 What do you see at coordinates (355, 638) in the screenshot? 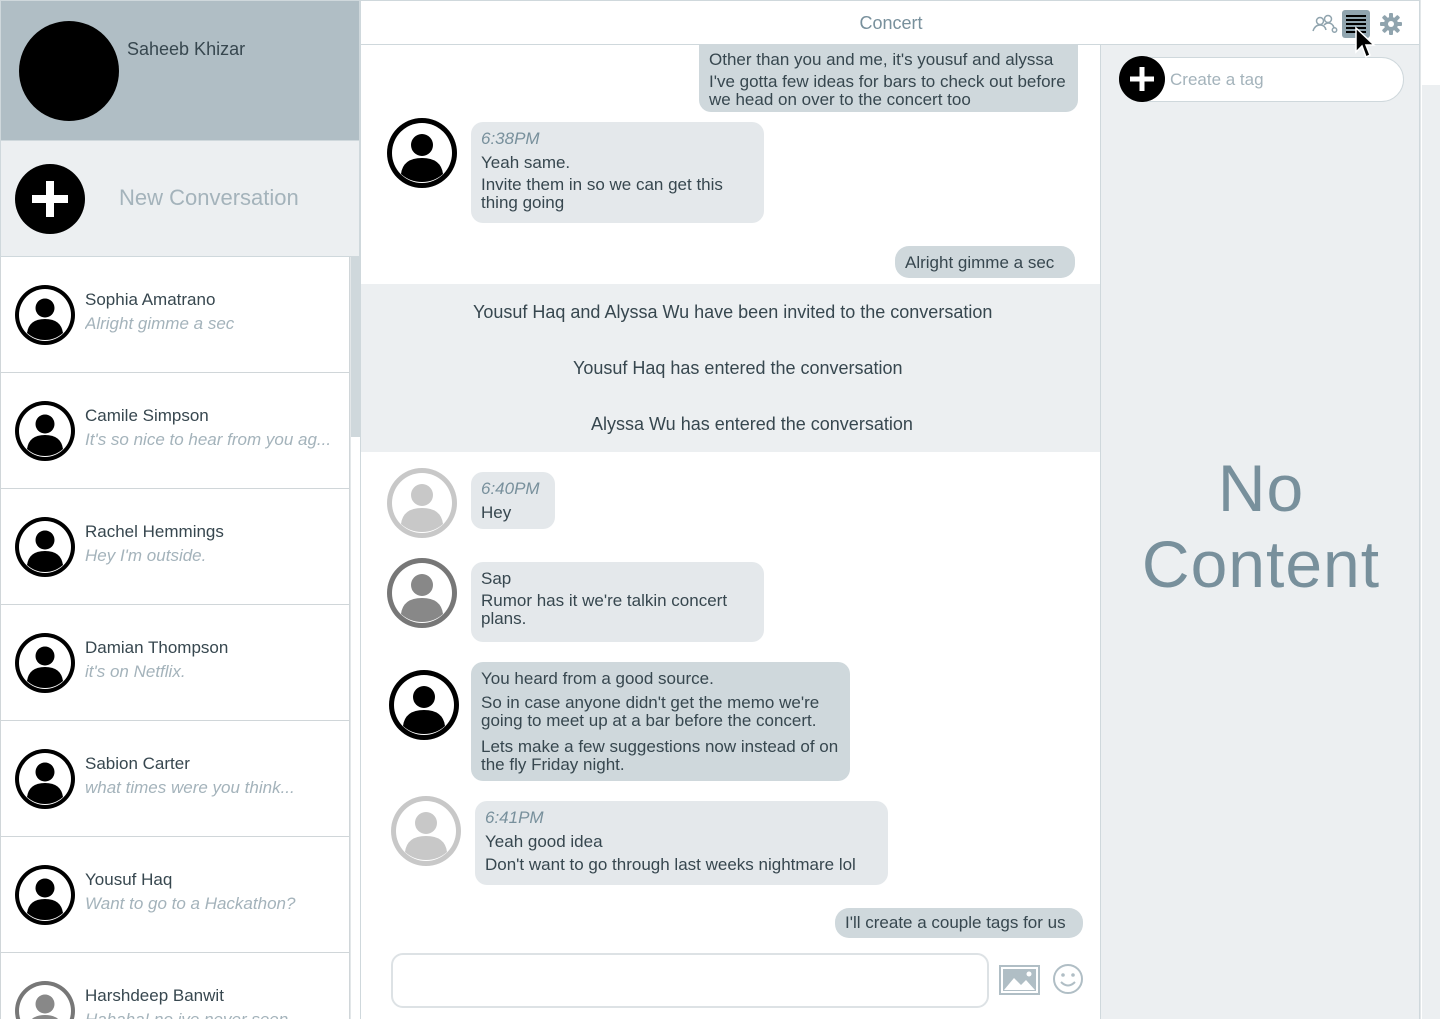
I see `conversation-list-scrollbar` at bounding box center [355, 638].